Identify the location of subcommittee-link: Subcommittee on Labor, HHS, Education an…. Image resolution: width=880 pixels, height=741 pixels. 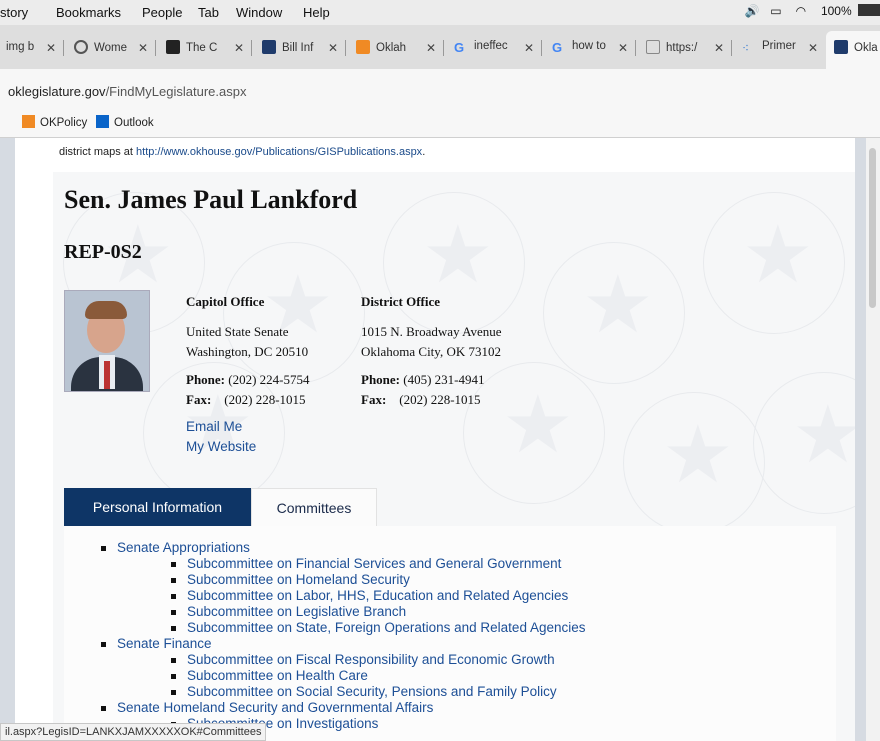
(378, 596).